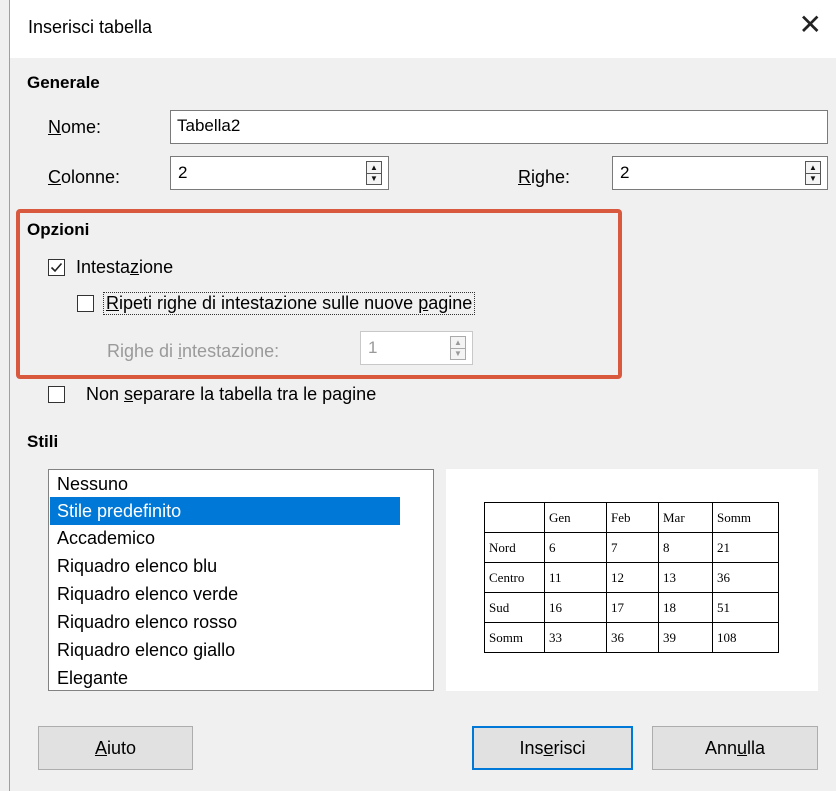  I want to click on rows-spinbox: 2 ▲ ▼, so click(720, 173).